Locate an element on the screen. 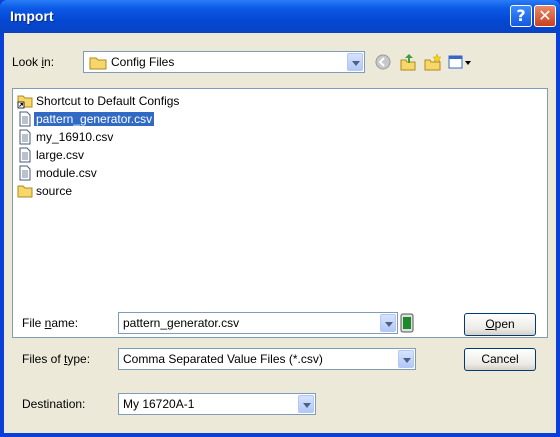 Image resolution: width=560 pixels, height=437 pixels. view-menu-icon is located at coordinates (460, 62).